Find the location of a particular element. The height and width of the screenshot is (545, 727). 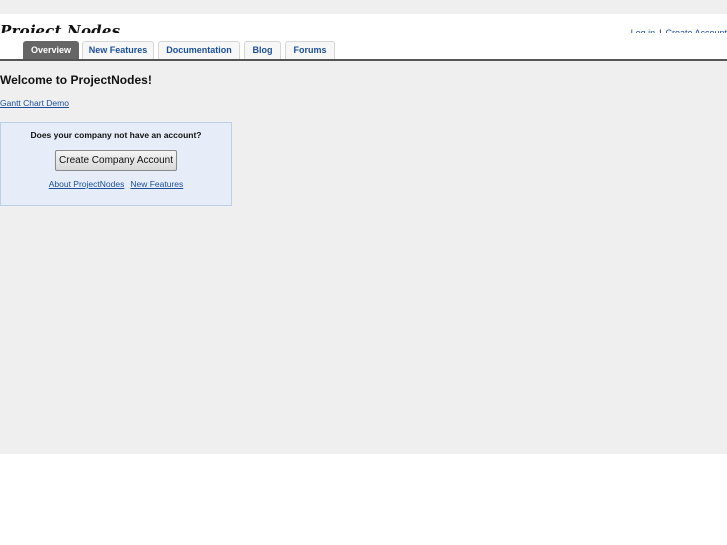

signup-question: Does your company not have an account? is located at coordinates (116, 135).